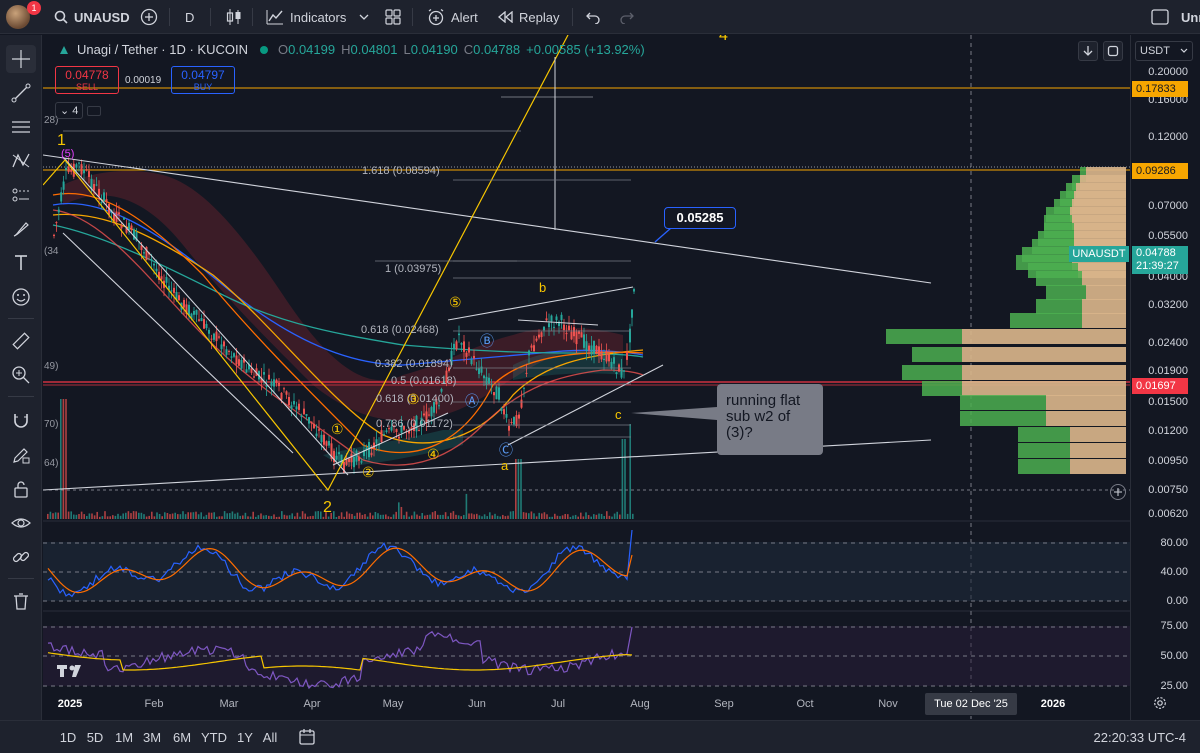  Describe the element at coordinates (21, 455) in the screenshot. I see `stay-drawing-tool` at that location.